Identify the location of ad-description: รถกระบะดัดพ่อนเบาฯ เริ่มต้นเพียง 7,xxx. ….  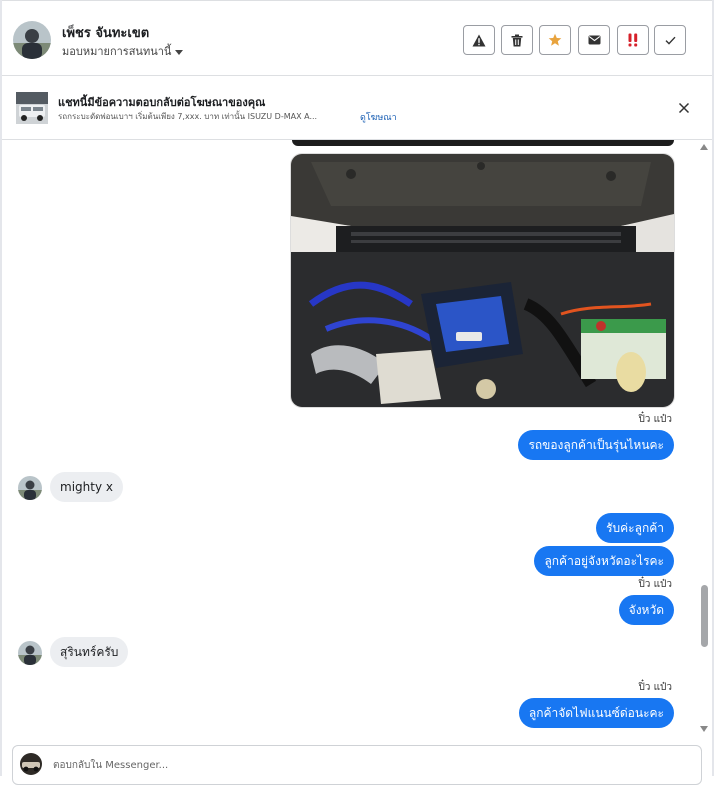
(188, 116).